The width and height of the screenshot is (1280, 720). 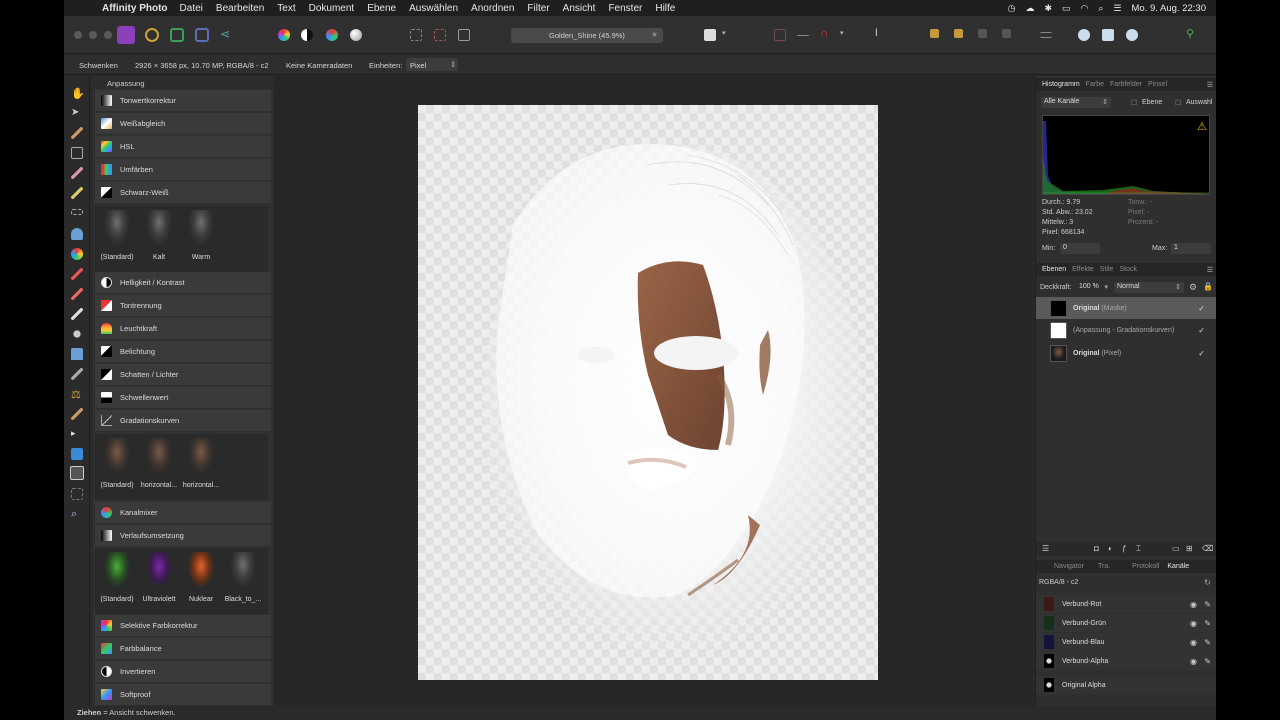 I want to click on clock-status-icon: ◷, so click(x=1012, y=8).